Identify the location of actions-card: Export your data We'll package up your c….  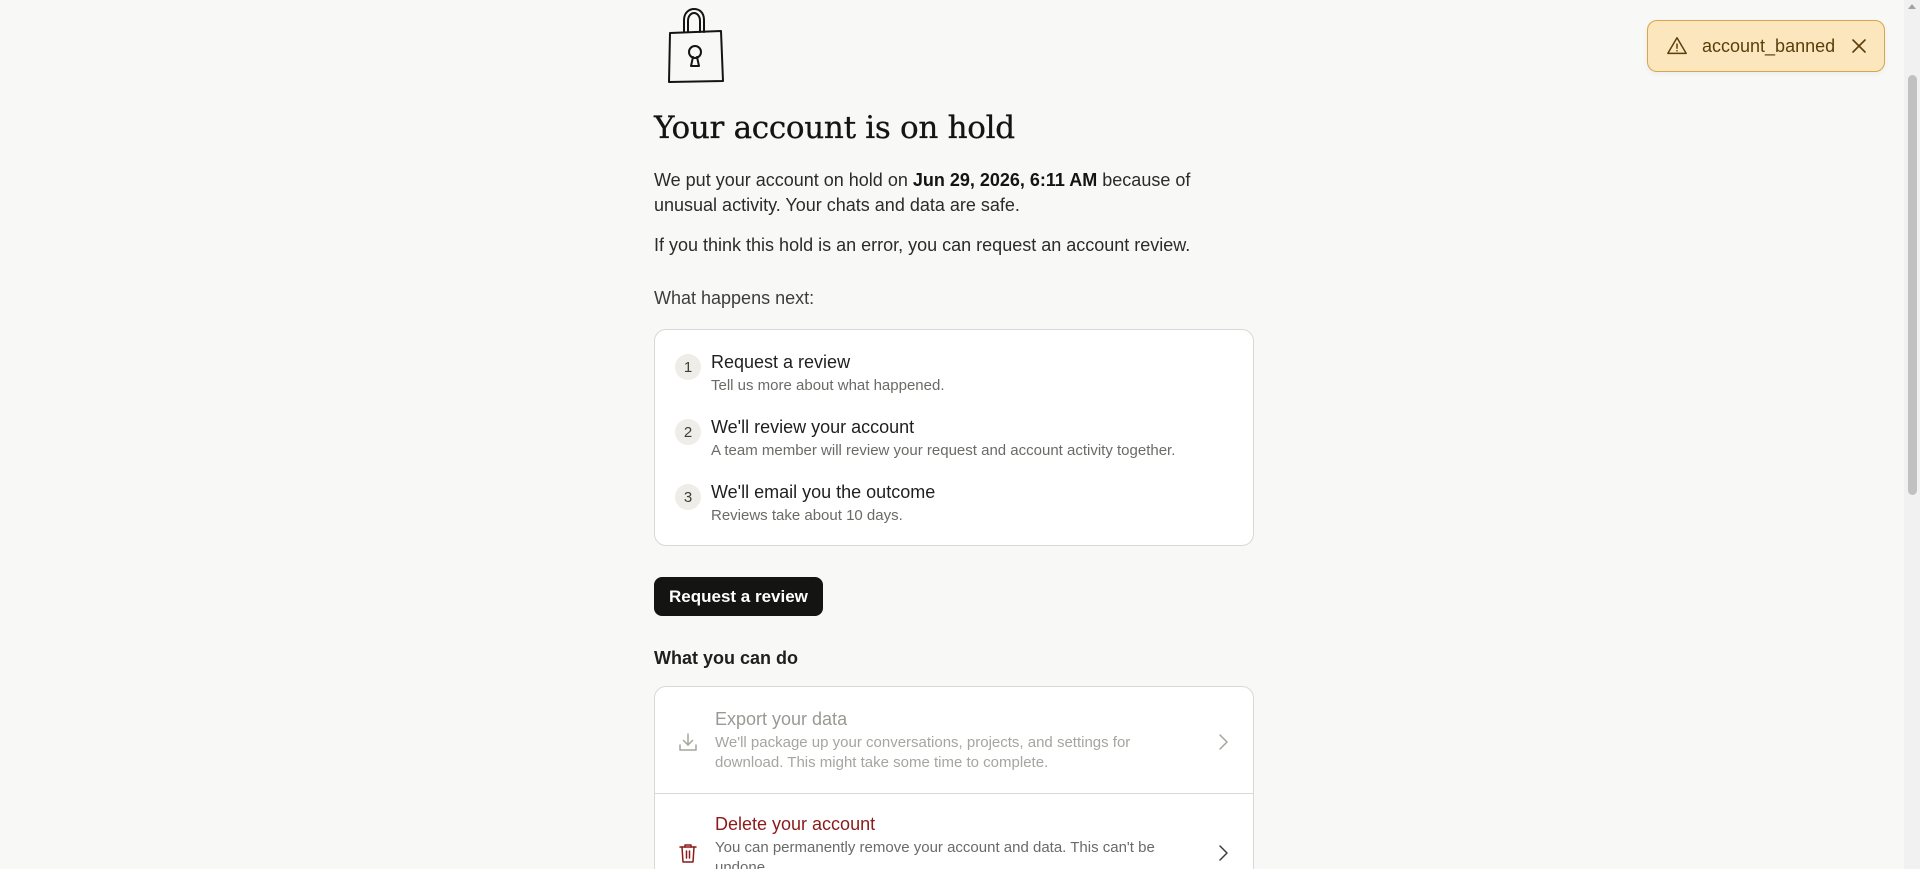
(954, 777).